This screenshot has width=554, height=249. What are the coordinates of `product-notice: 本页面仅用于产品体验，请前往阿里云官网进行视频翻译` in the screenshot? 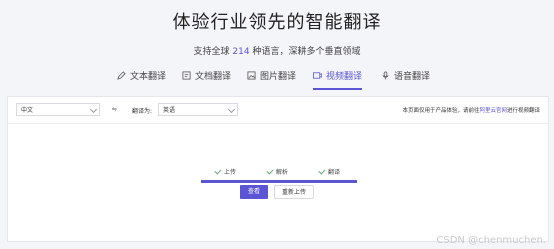 It's located at (471, 110).